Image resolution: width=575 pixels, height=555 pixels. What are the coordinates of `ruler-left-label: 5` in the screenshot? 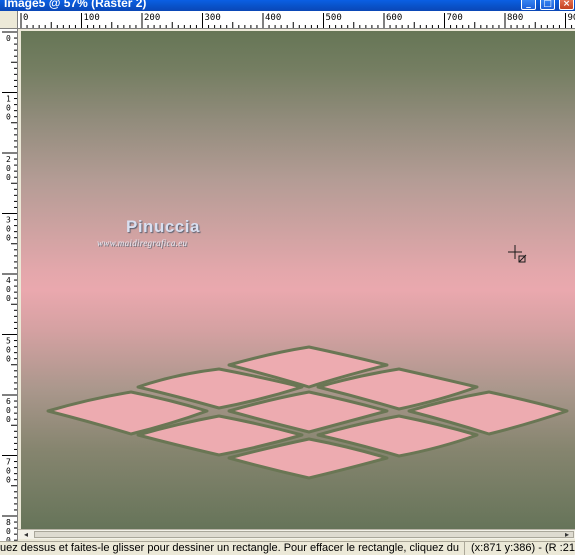 It's located at (8, 341).